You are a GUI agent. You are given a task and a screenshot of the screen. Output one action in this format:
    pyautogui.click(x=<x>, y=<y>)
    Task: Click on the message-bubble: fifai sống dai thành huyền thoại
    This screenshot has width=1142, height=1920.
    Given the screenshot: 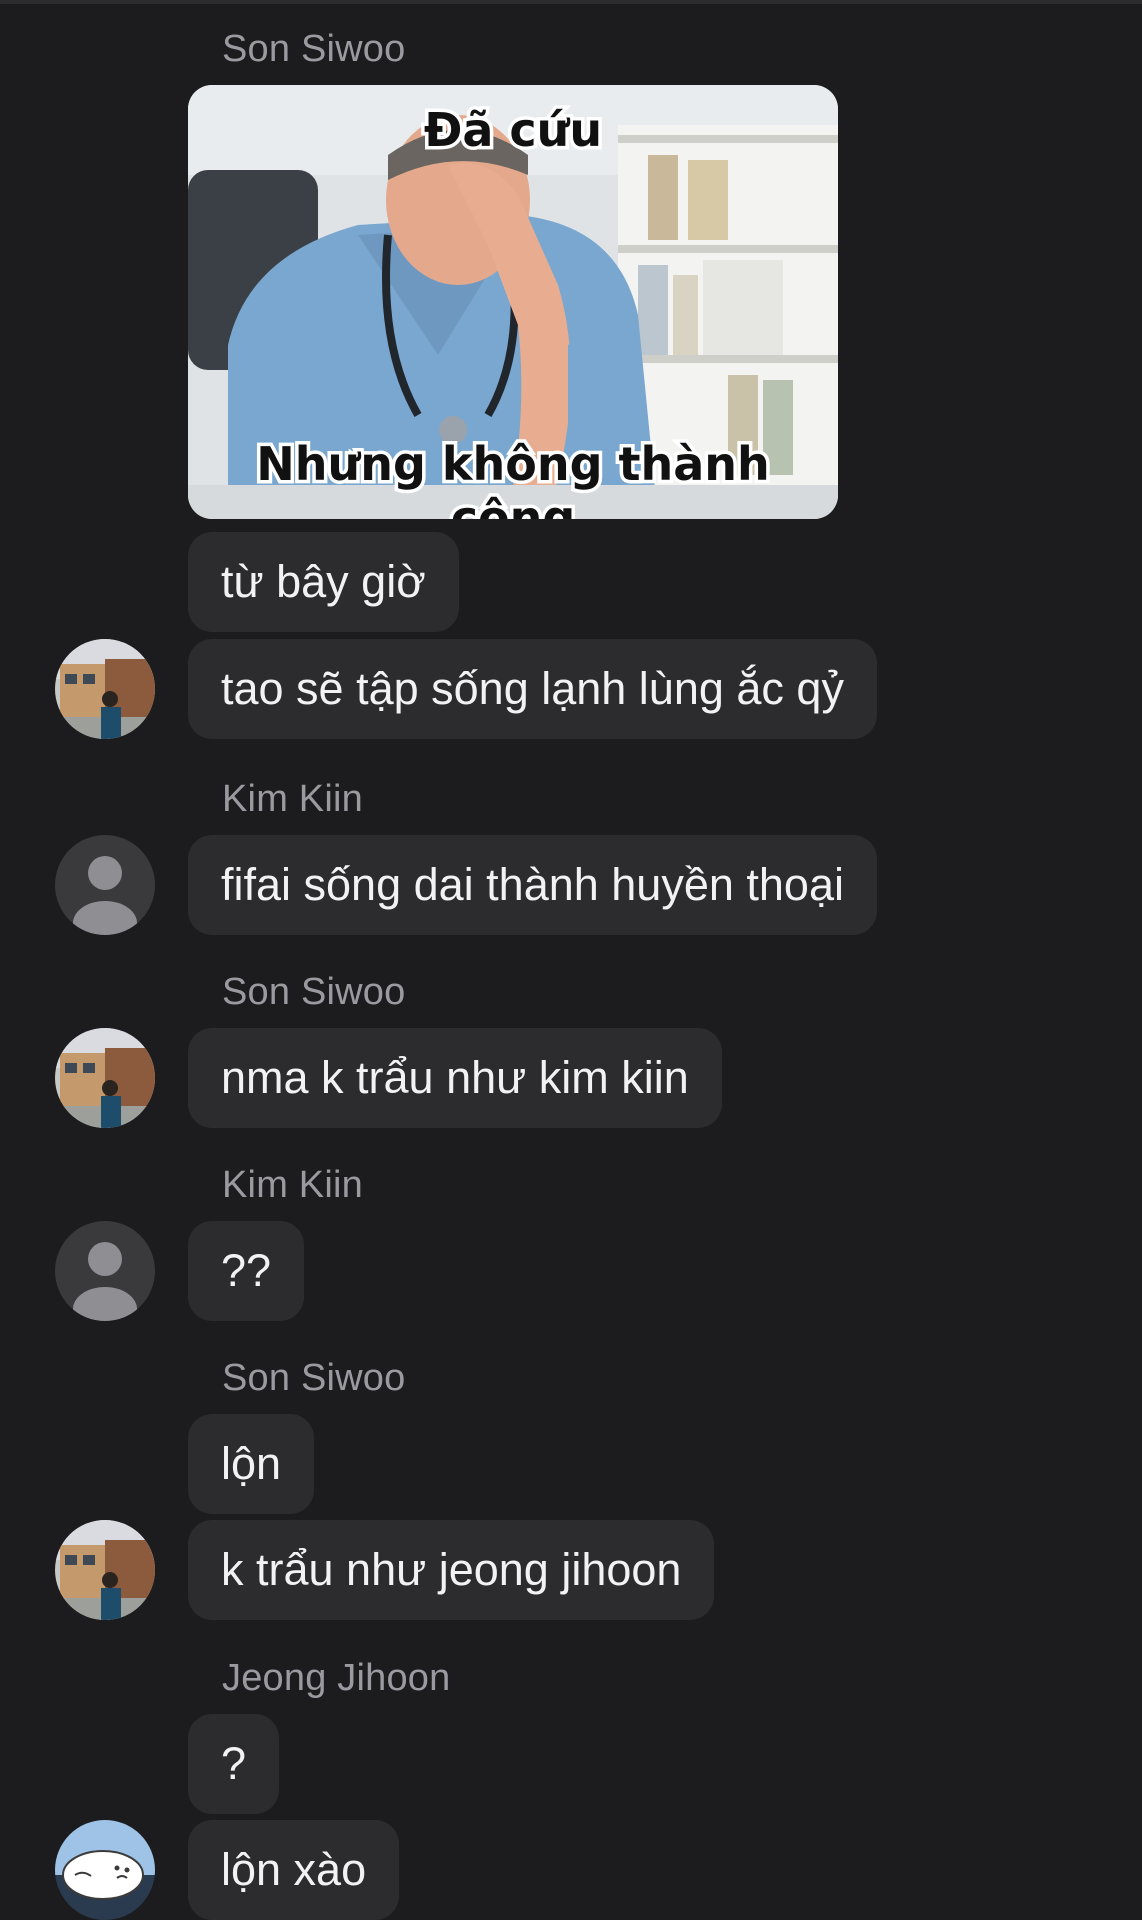 What is the action you would take?
    pyautogui.click(x=532, y=885)
    